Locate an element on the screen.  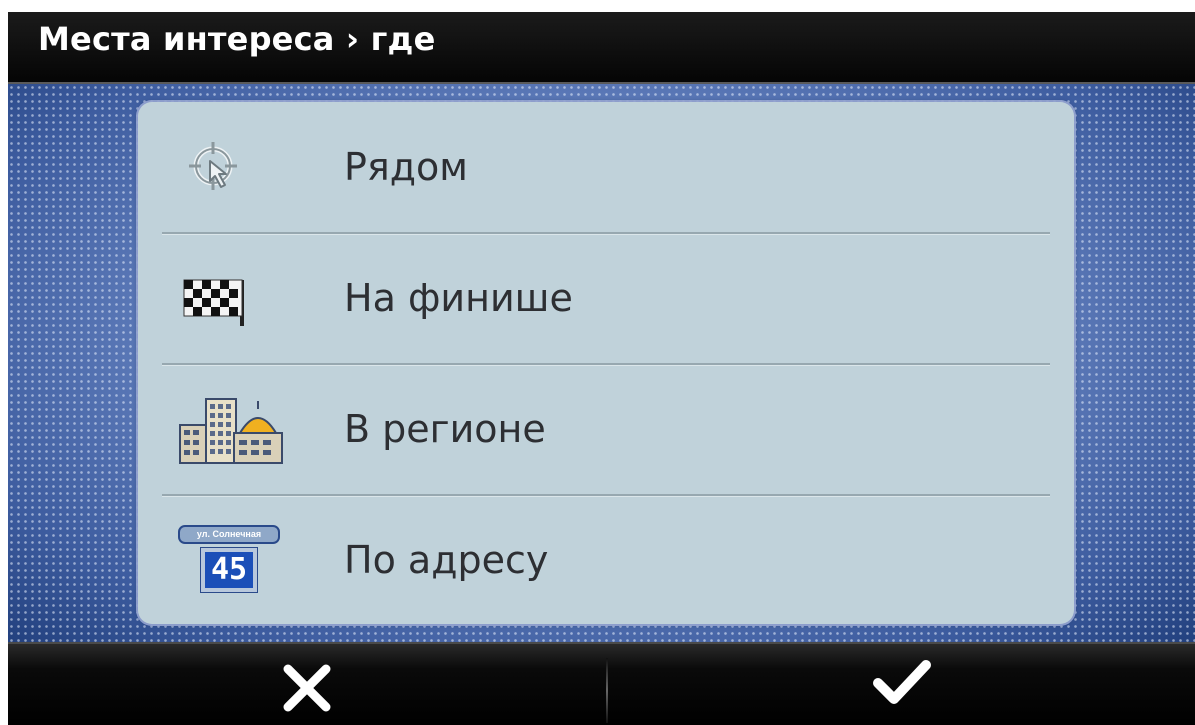
checkered-flag-icon is located at coordinates (213, 299).